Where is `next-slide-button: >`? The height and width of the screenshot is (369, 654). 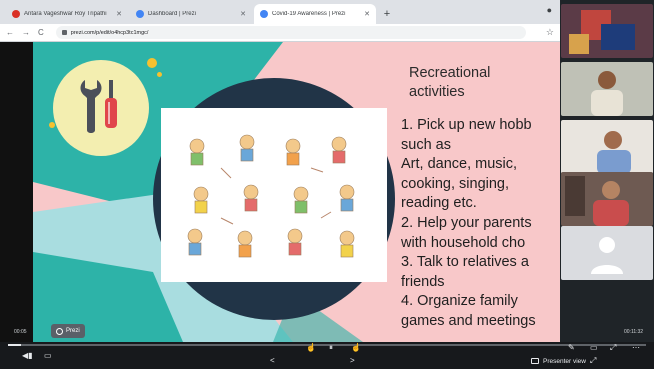 next-slide-button: > is located at coordinates (352, 360).